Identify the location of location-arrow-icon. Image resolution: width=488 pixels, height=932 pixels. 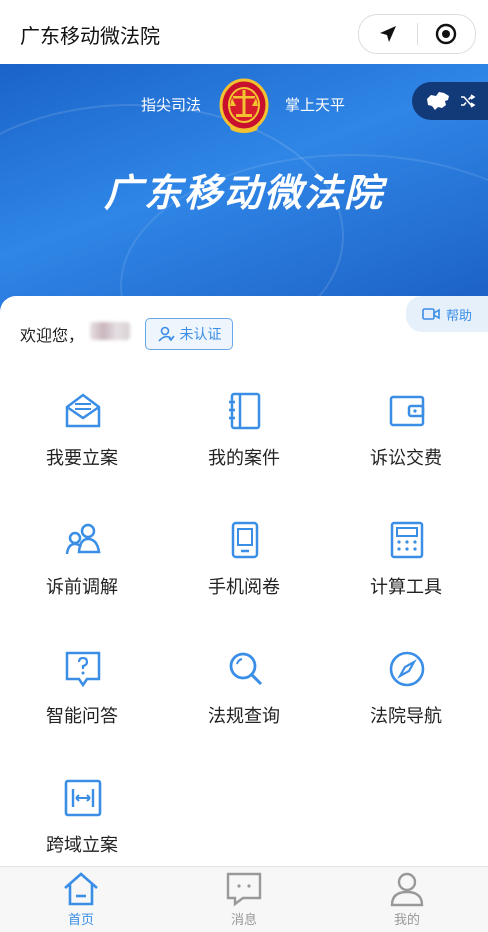
(387, 34).